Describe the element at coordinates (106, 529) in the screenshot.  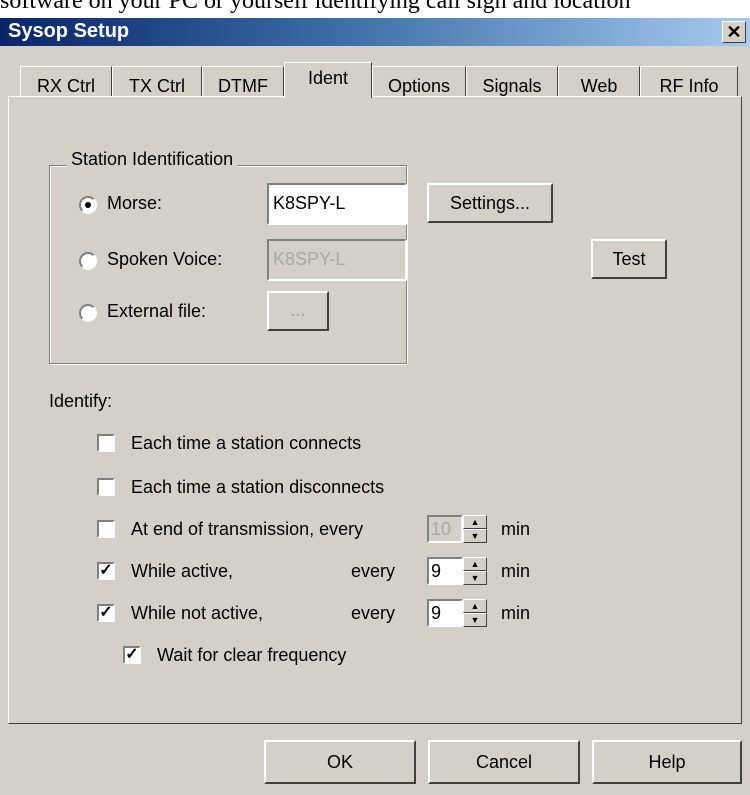
I see `end-of-transmission-checkbox` at that location.